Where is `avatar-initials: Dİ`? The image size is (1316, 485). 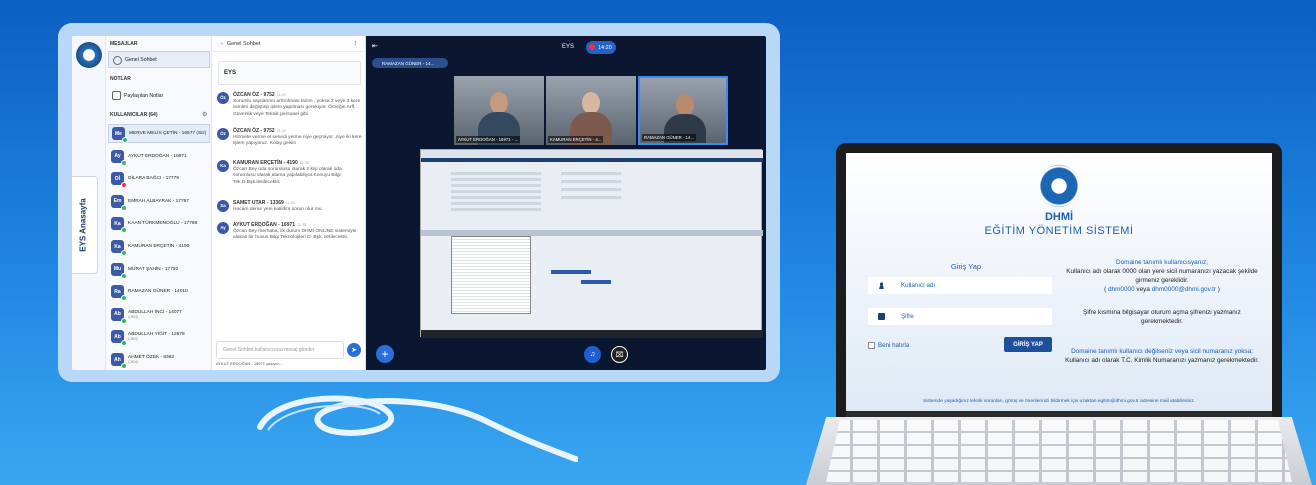 avatar-initials: Dİ is located at coordinates (117, 178).